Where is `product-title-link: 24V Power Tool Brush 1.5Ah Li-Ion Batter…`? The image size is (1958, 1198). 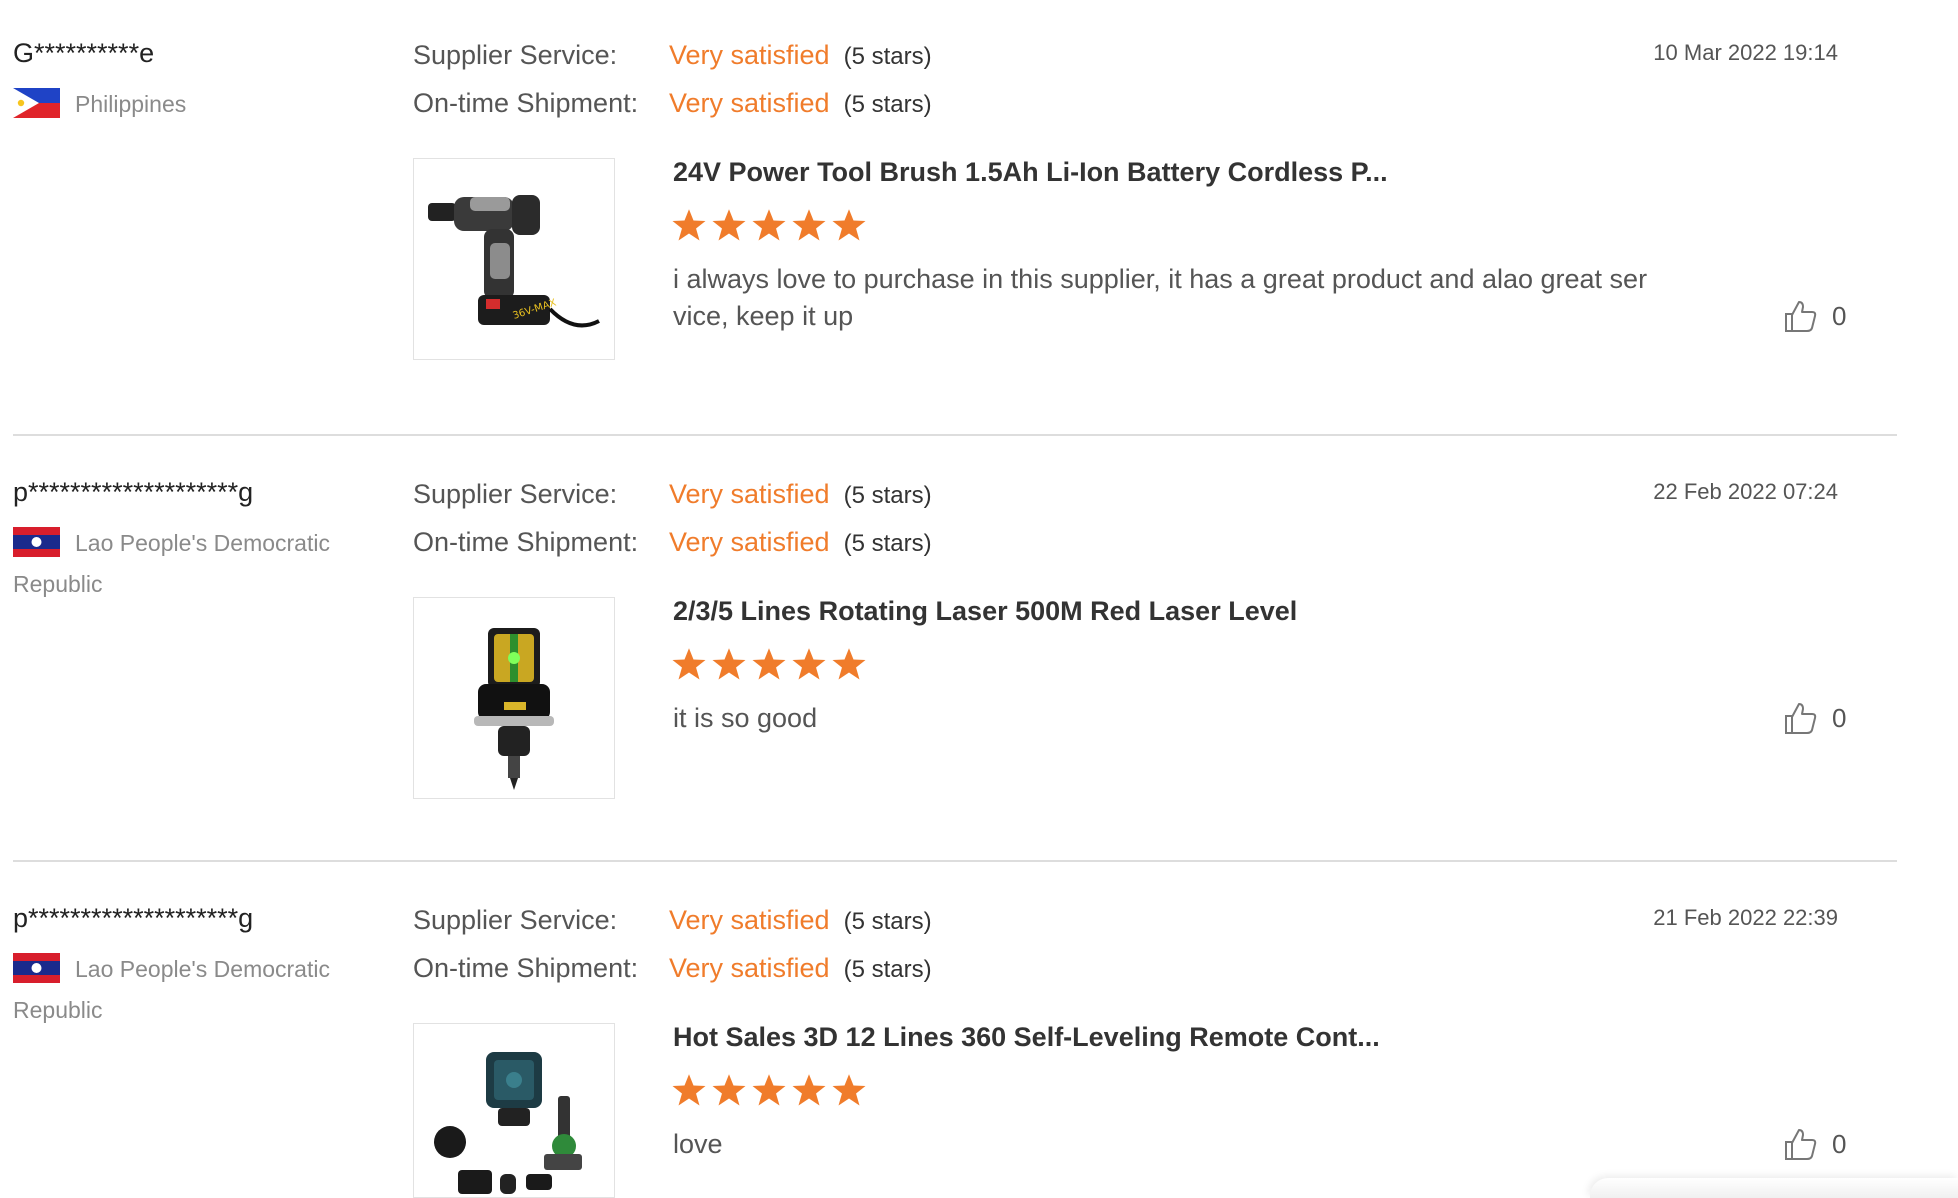 product-title-link: 24V Power Tool Brush 1.5Ah Li-Ion Batter… is located at coordinates (1030, 172).